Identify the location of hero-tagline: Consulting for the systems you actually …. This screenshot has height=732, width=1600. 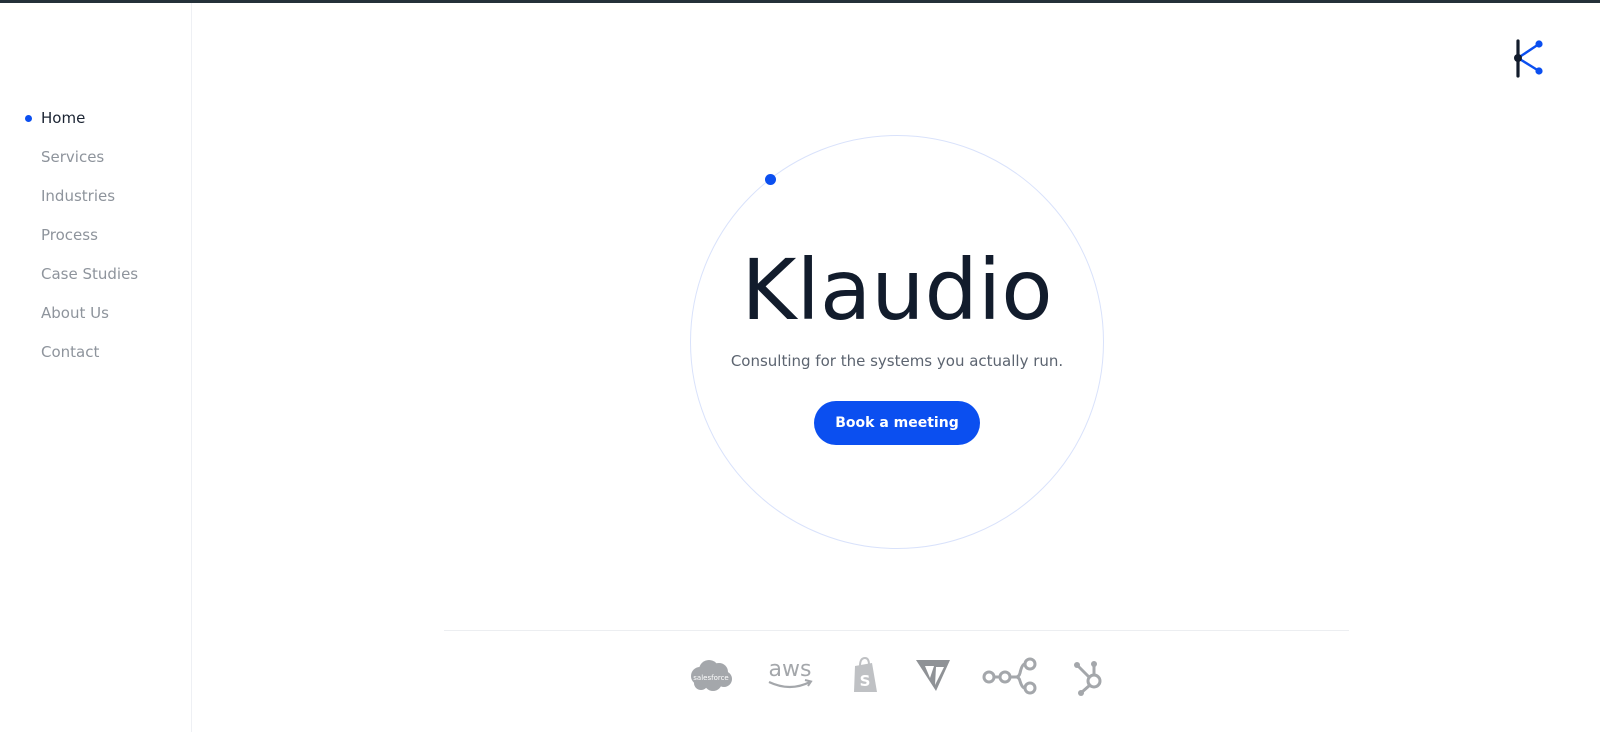
(897, 361).